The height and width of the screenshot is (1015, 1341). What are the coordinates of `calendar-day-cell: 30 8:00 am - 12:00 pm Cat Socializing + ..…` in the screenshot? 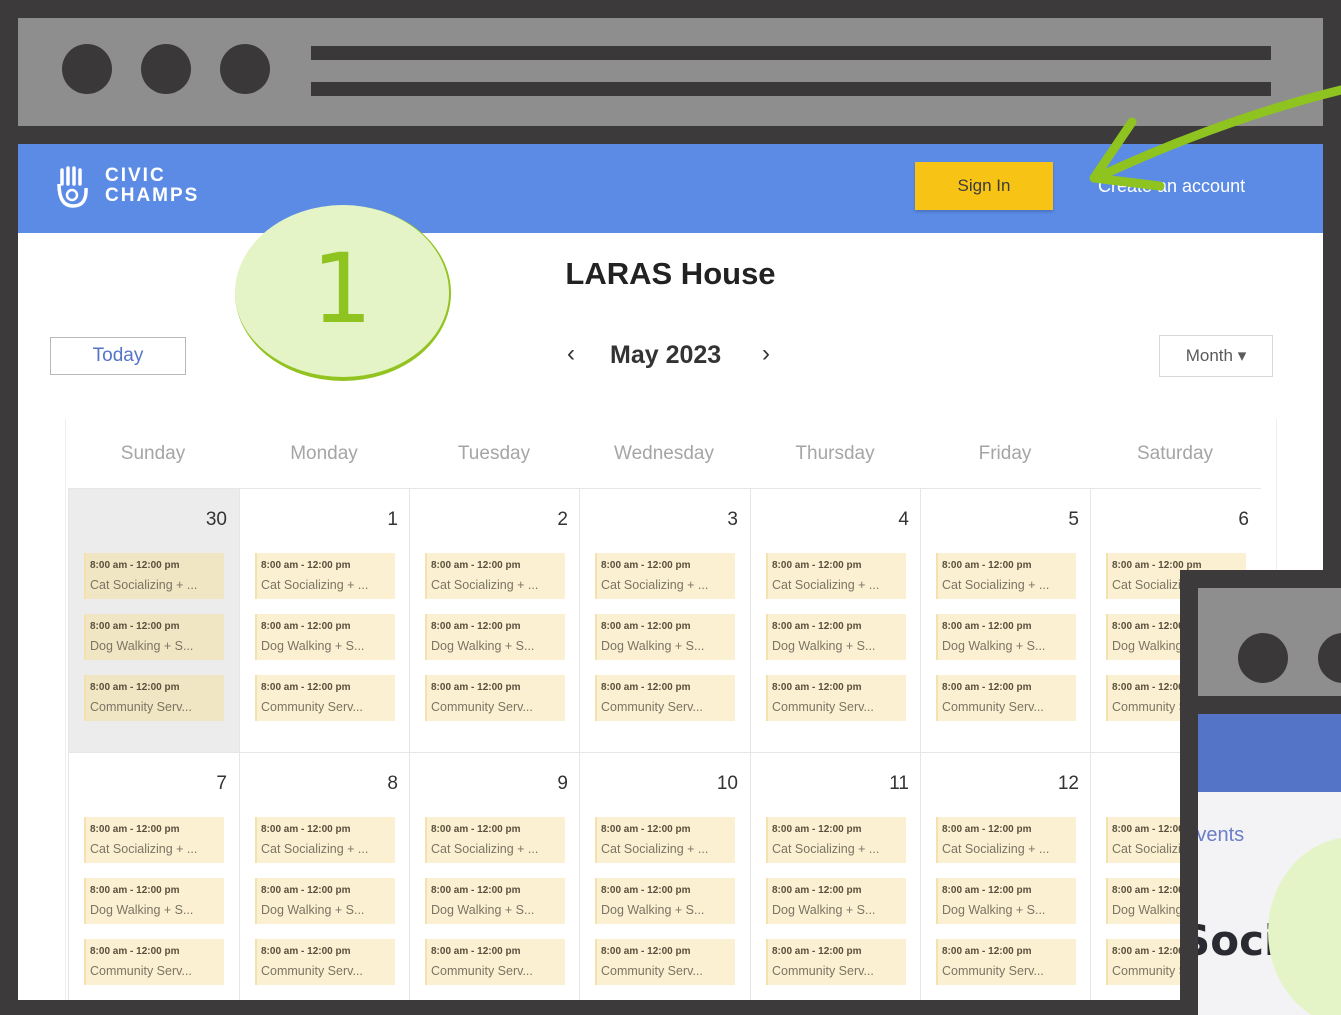 It's located at (153, 620).